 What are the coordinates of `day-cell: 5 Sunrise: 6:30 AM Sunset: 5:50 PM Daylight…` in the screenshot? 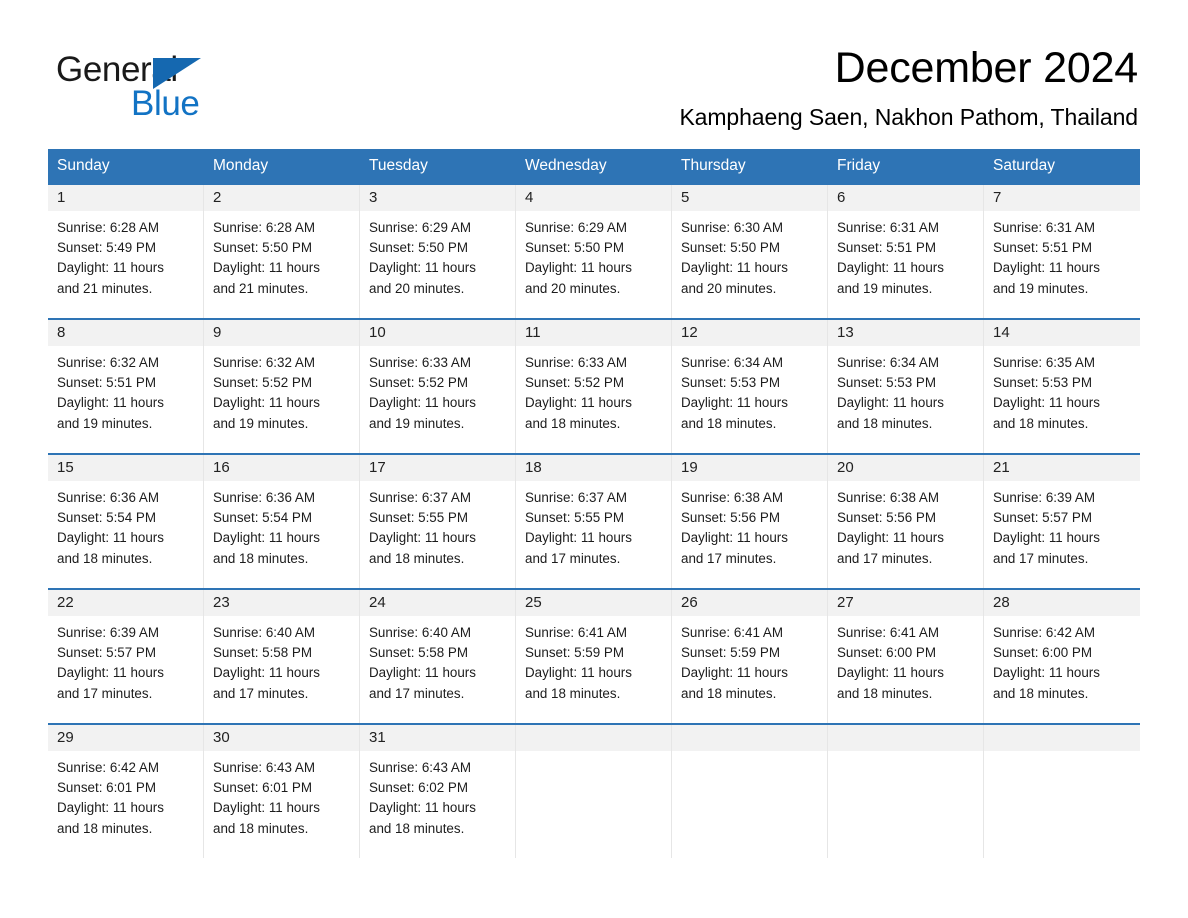 It's located at (750, 251).